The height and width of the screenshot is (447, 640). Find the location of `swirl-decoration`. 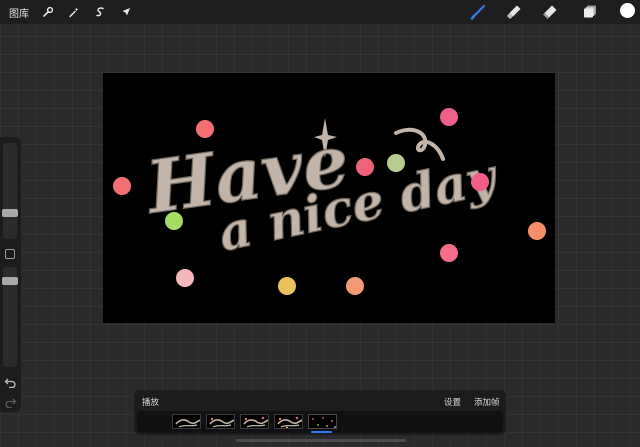

swirl-decoration is located at coordinates (419, 144).